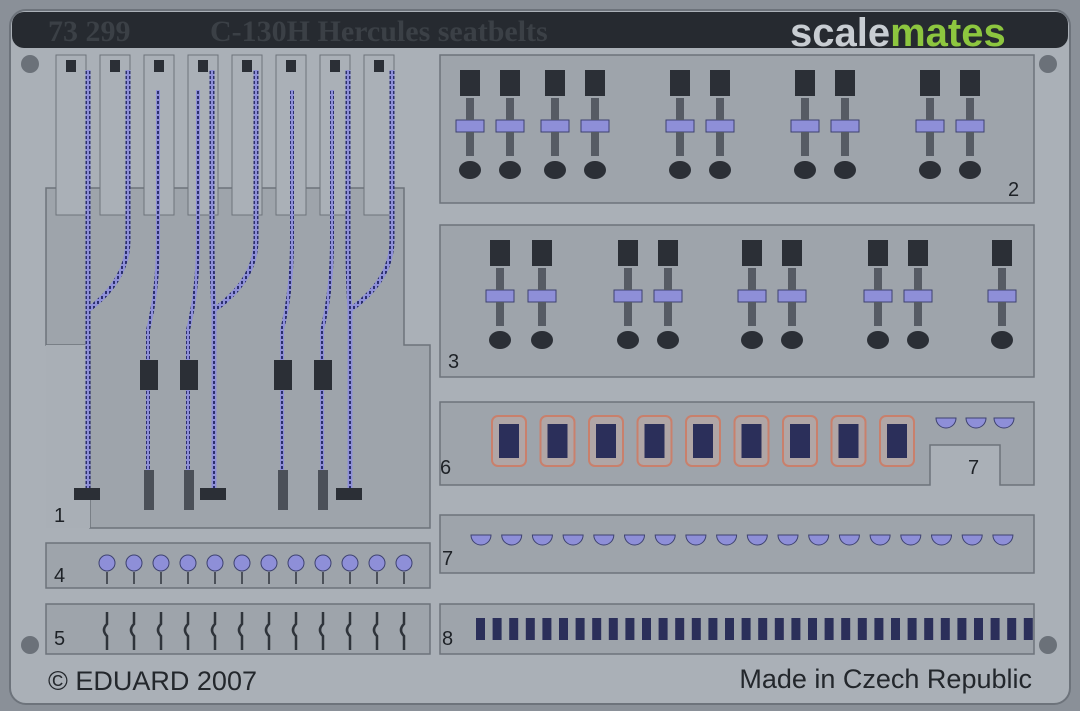 The height and width of the screenshot is (711, 1080). I want to click on fret-number-1: 1, so click(59, 516).